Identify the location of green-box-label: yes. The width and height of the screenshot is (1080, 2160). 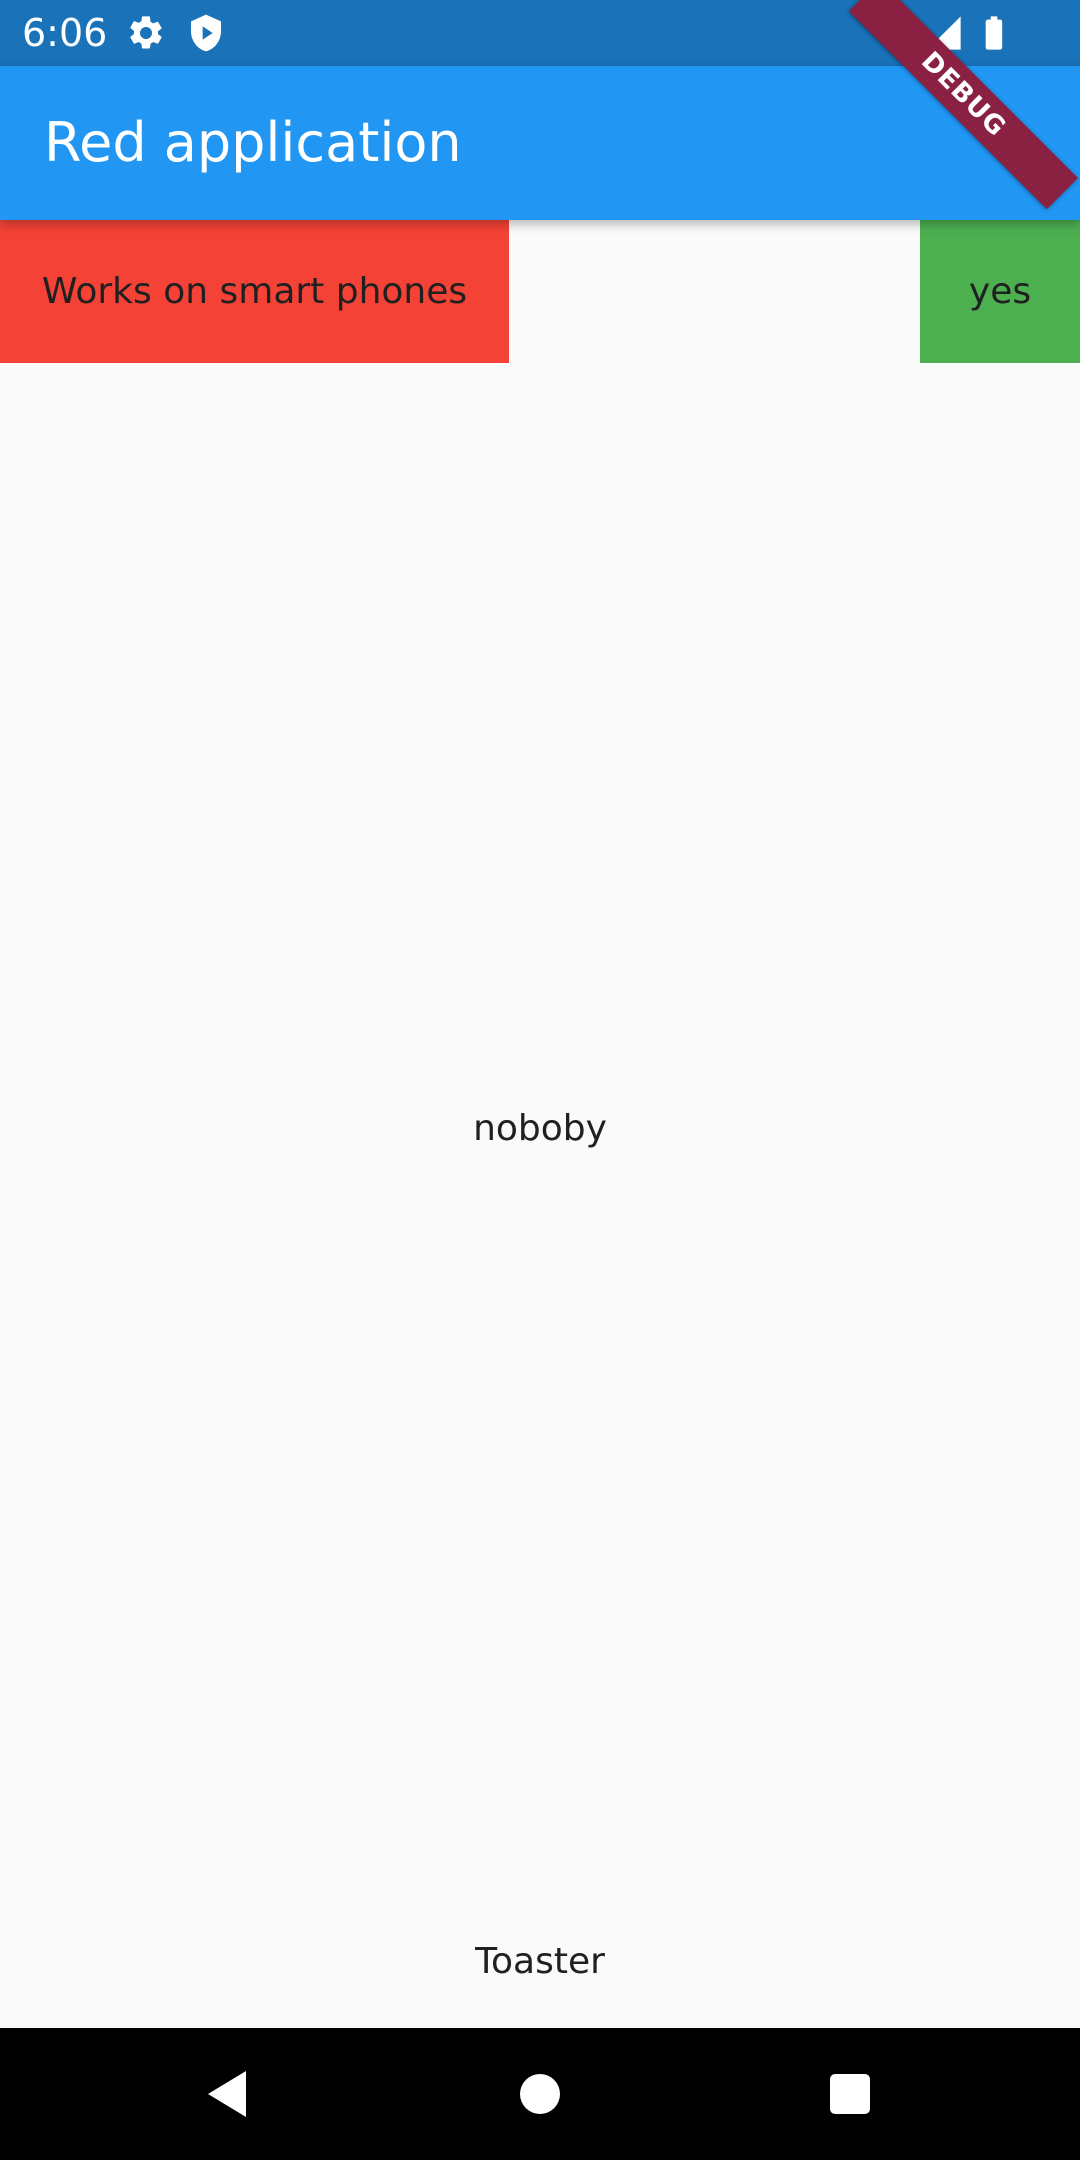
(1000, 291).